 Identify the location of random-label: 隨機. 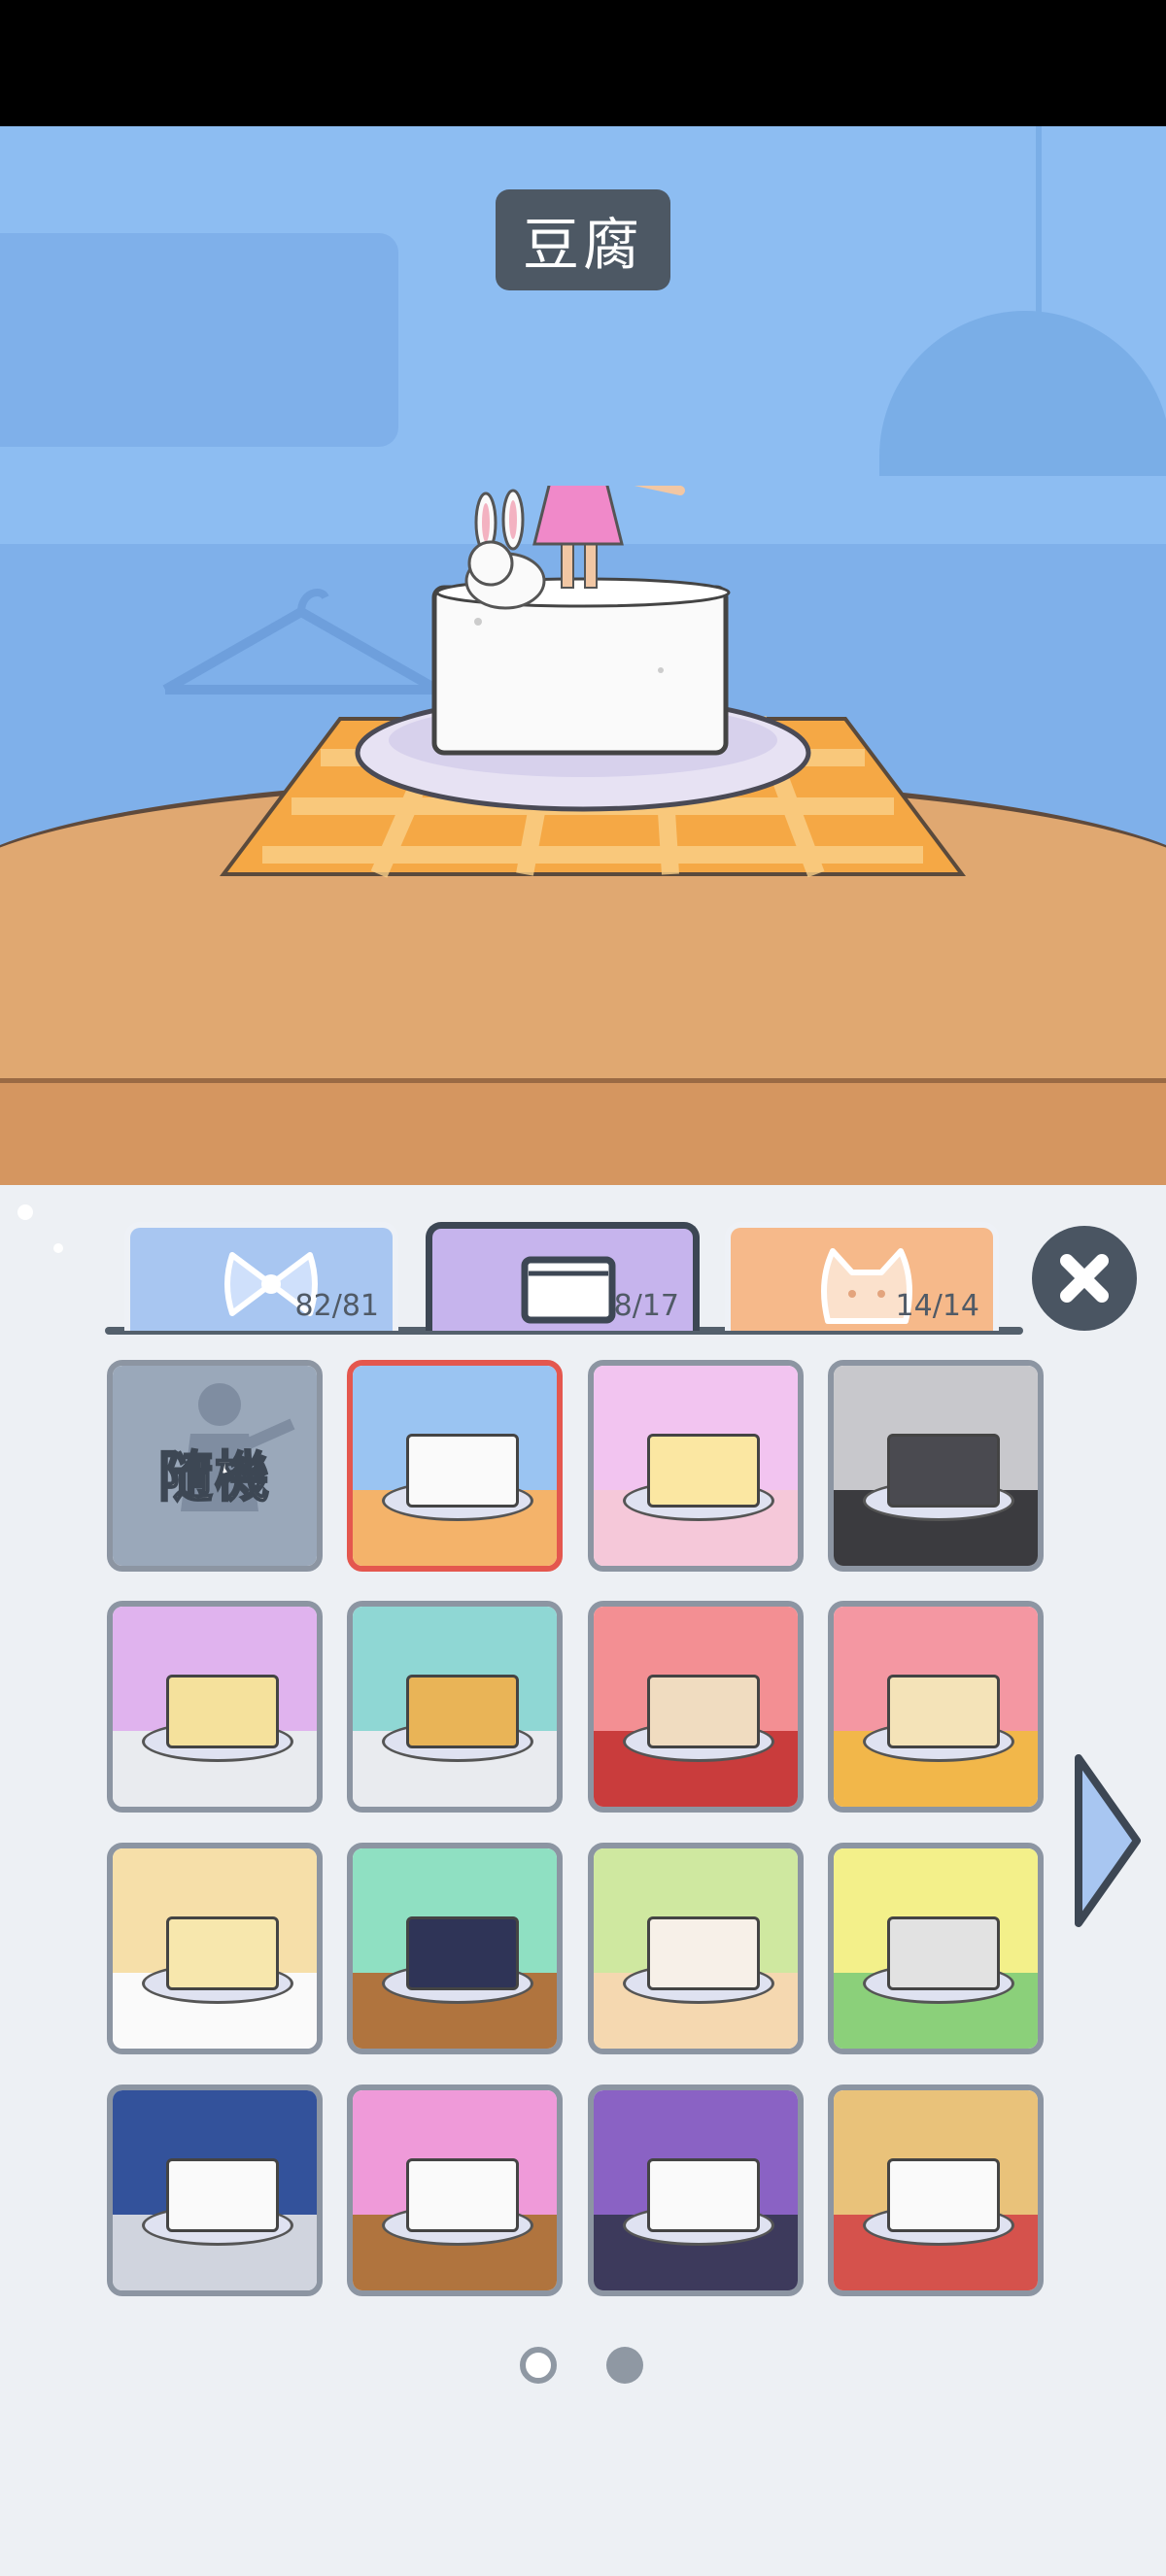
(214, 1477).